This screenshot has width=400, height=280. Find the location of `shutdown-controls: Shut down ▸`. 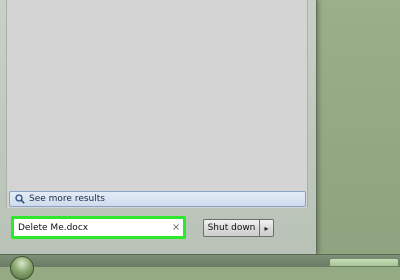

shutdown-controls: Shut down ▸ is located at coordinates (238, 228).